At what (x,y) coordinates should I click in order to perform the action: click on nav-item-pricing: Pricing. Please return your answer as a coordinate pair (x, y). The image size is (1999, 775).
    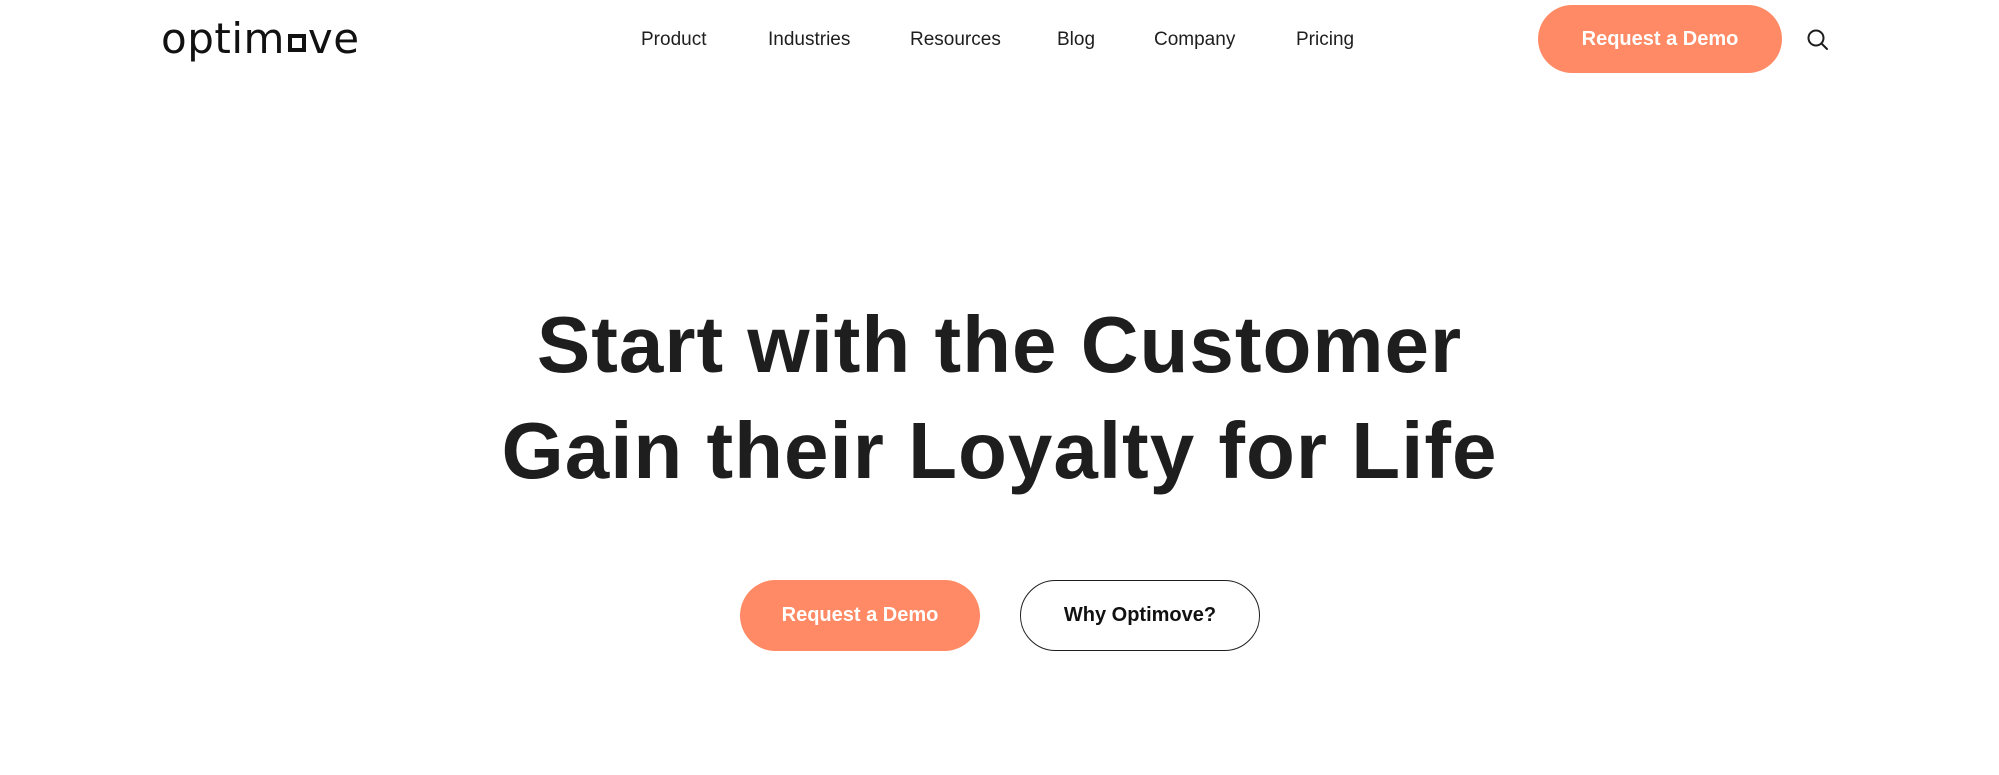
    Looking at the image, I should click on (1325, 40).